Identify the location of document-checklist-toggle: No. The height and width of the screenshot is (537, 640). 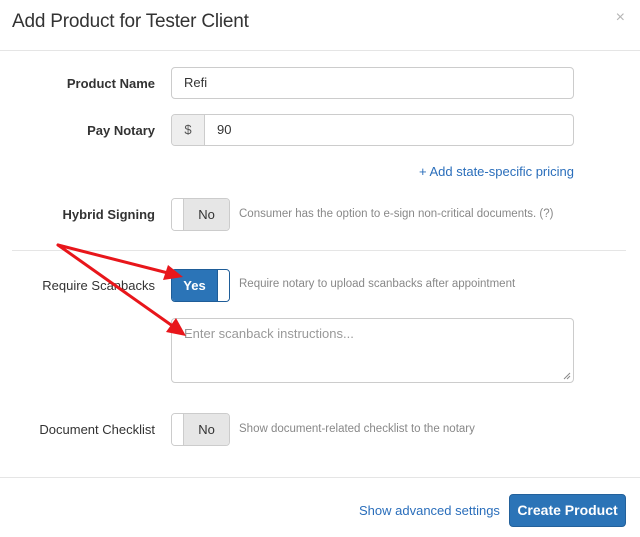
(200, 429).